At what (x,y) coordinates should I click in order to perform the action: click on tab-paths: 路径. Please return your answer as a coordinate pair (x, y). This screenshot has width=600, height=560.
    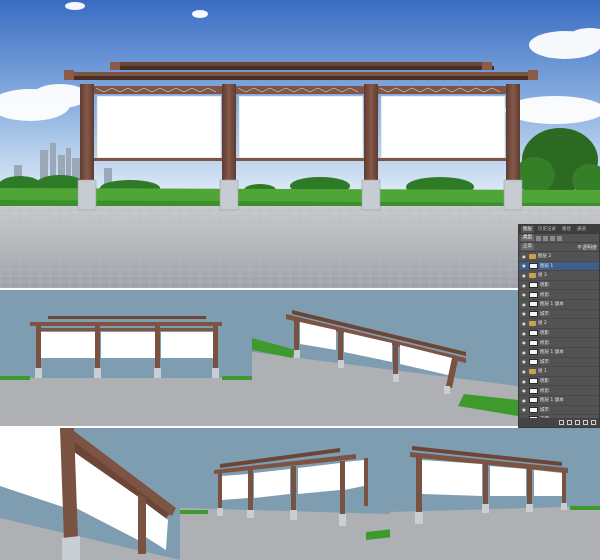
    Looking at the image, I should click on (566, 229).